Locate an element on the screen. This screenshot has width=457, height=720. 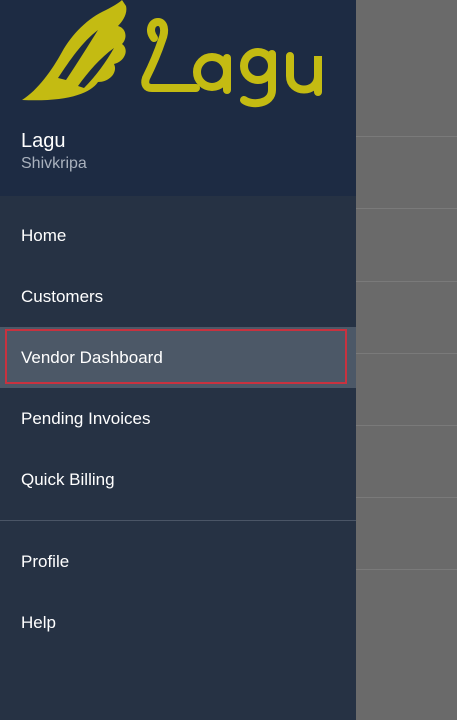
menu-item-customers: Customers is located at coordinates (178, 296).